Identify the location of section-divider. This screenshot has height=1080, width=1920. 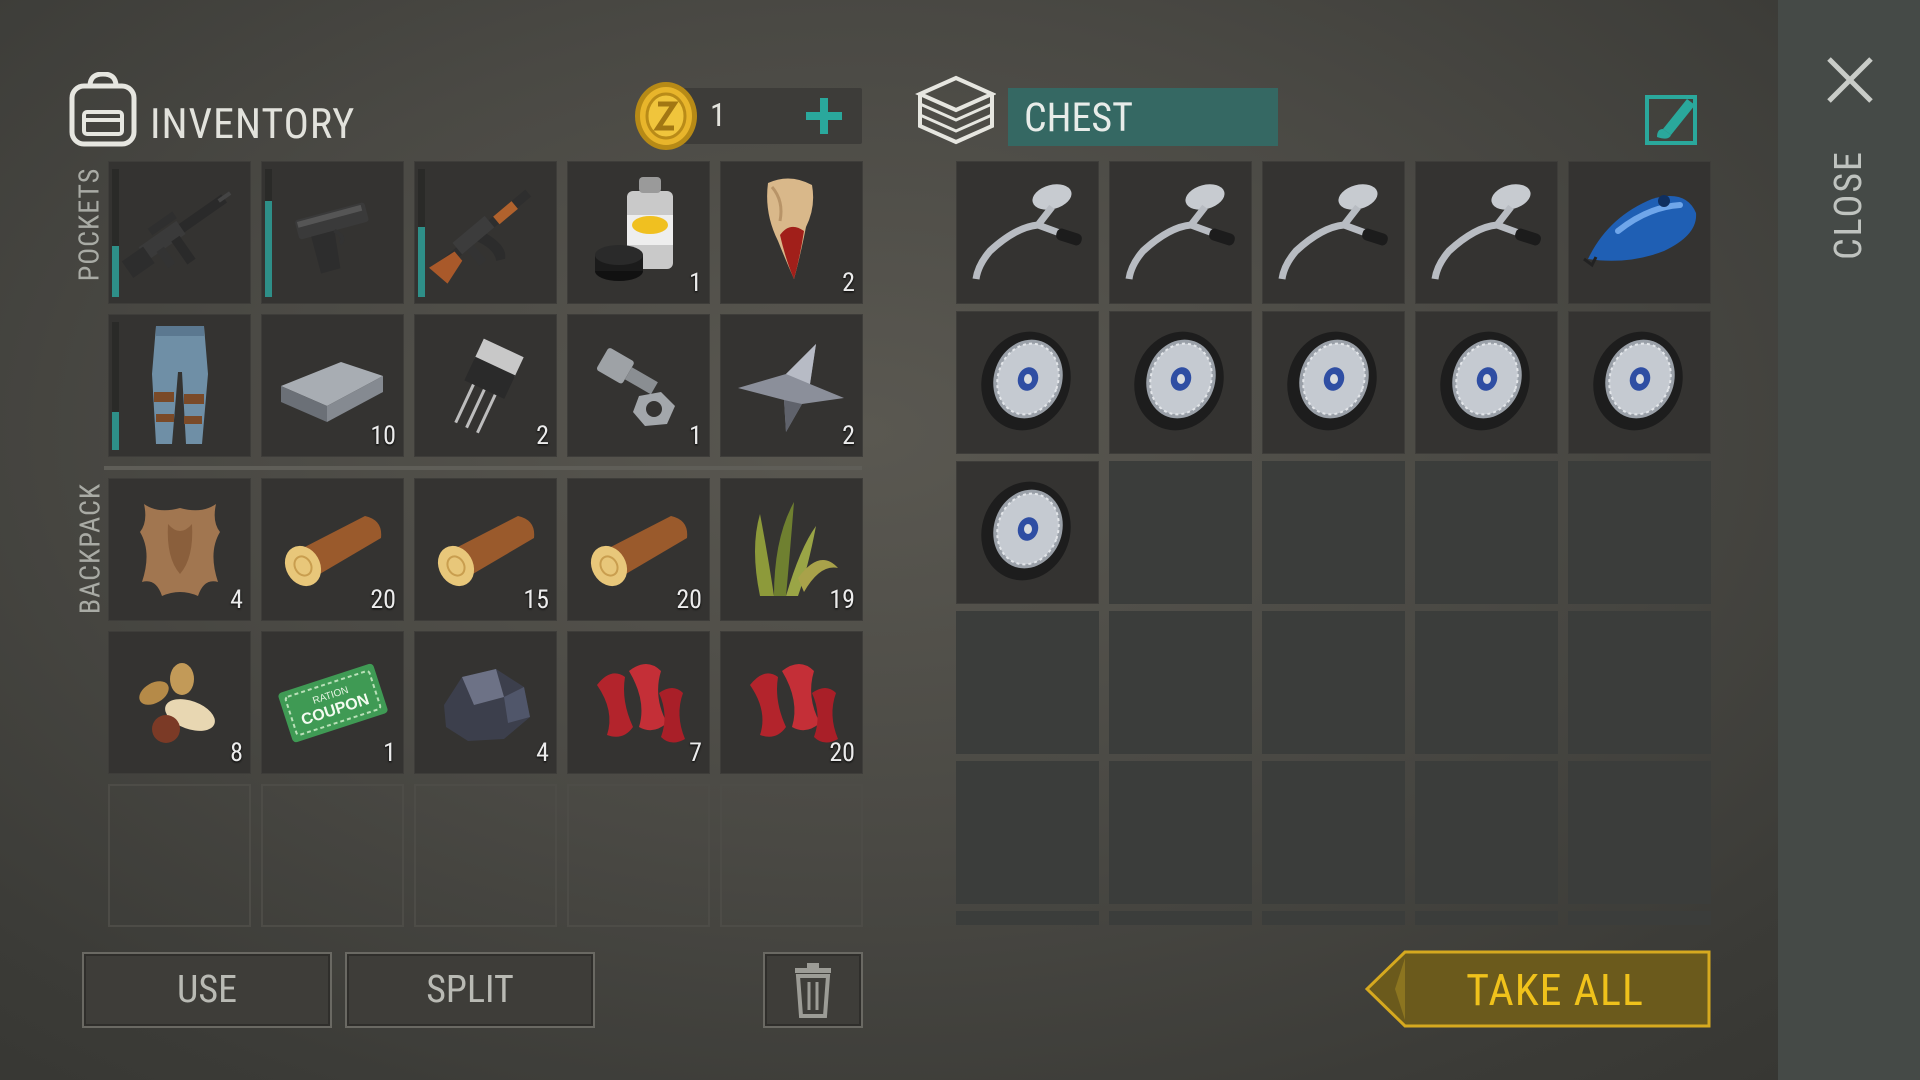
(483, 468).